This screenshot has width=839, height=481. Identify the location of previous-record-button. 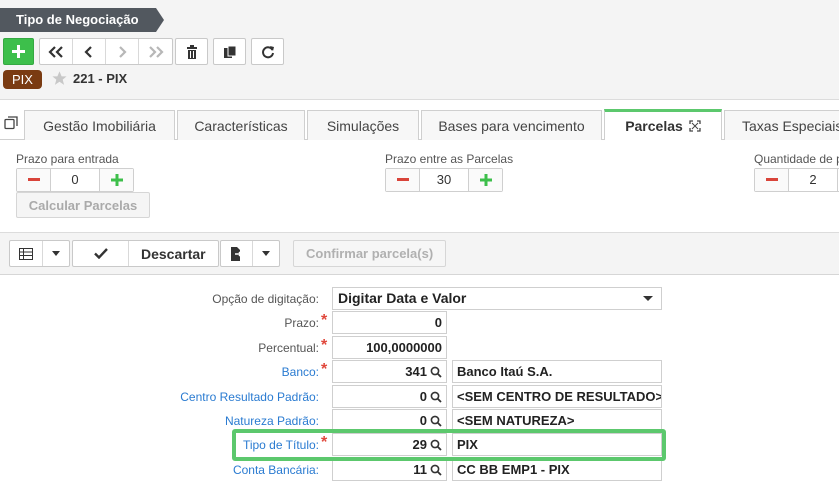
(89, 51).